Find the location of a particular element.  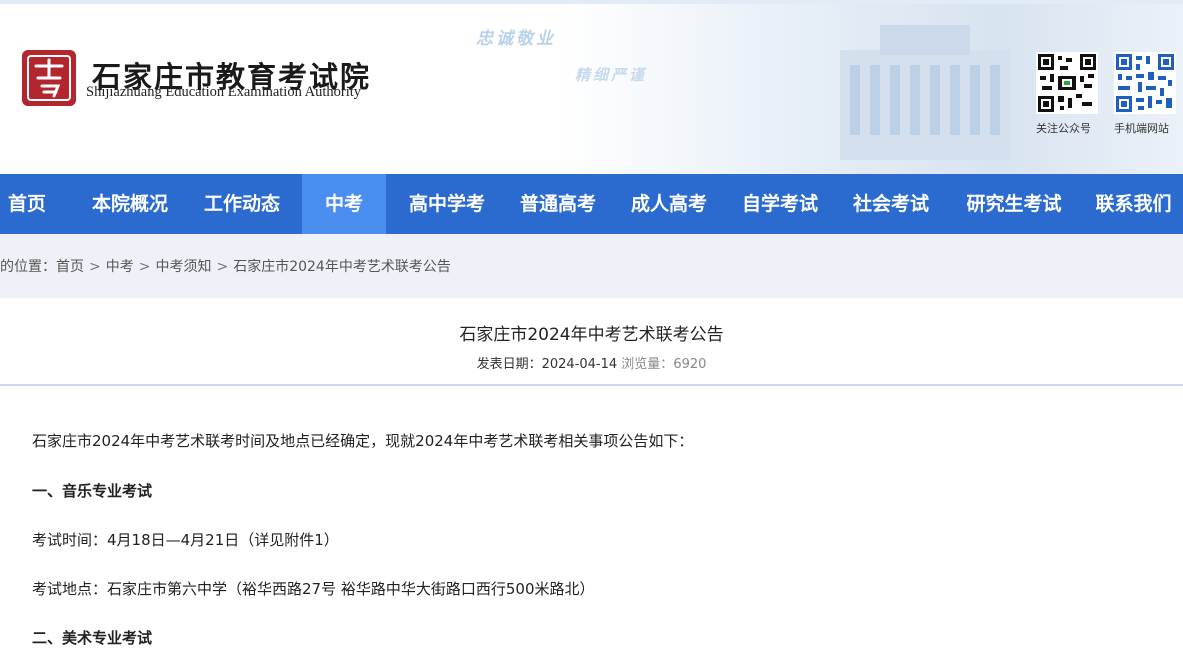

nav-item-graduate-exam: 研究生考试 is located at coordinates (1014, 204).